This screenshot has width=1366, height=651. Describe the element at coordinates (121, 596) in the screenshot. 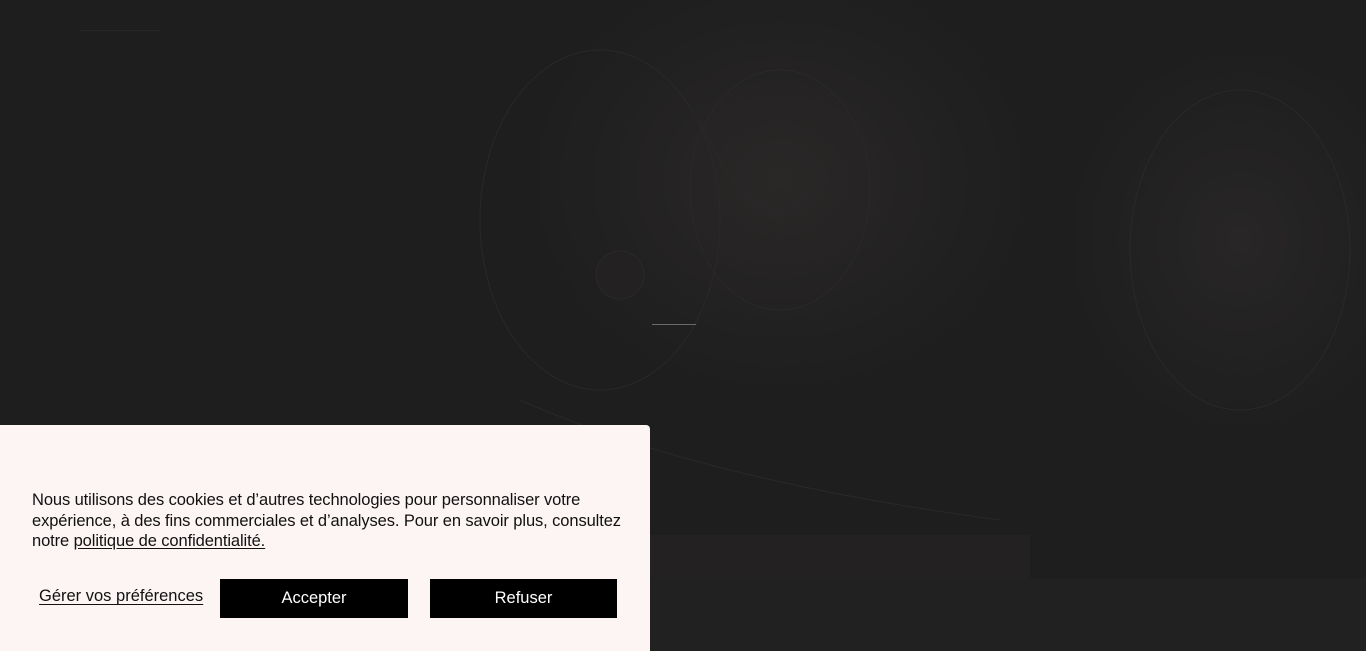

I see `manage-preferences-link: Gérer vos préférences` at that location.